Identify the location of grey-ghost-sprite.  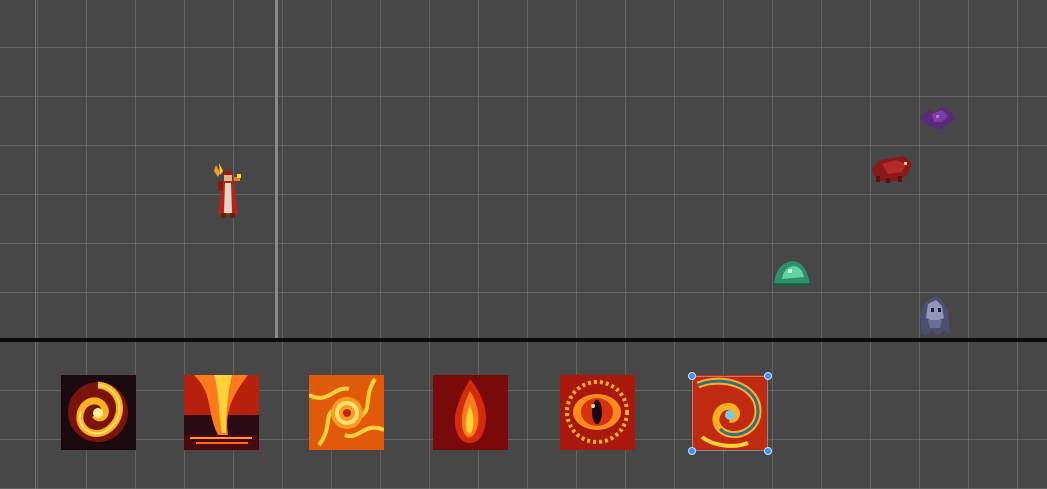
(934, 318).